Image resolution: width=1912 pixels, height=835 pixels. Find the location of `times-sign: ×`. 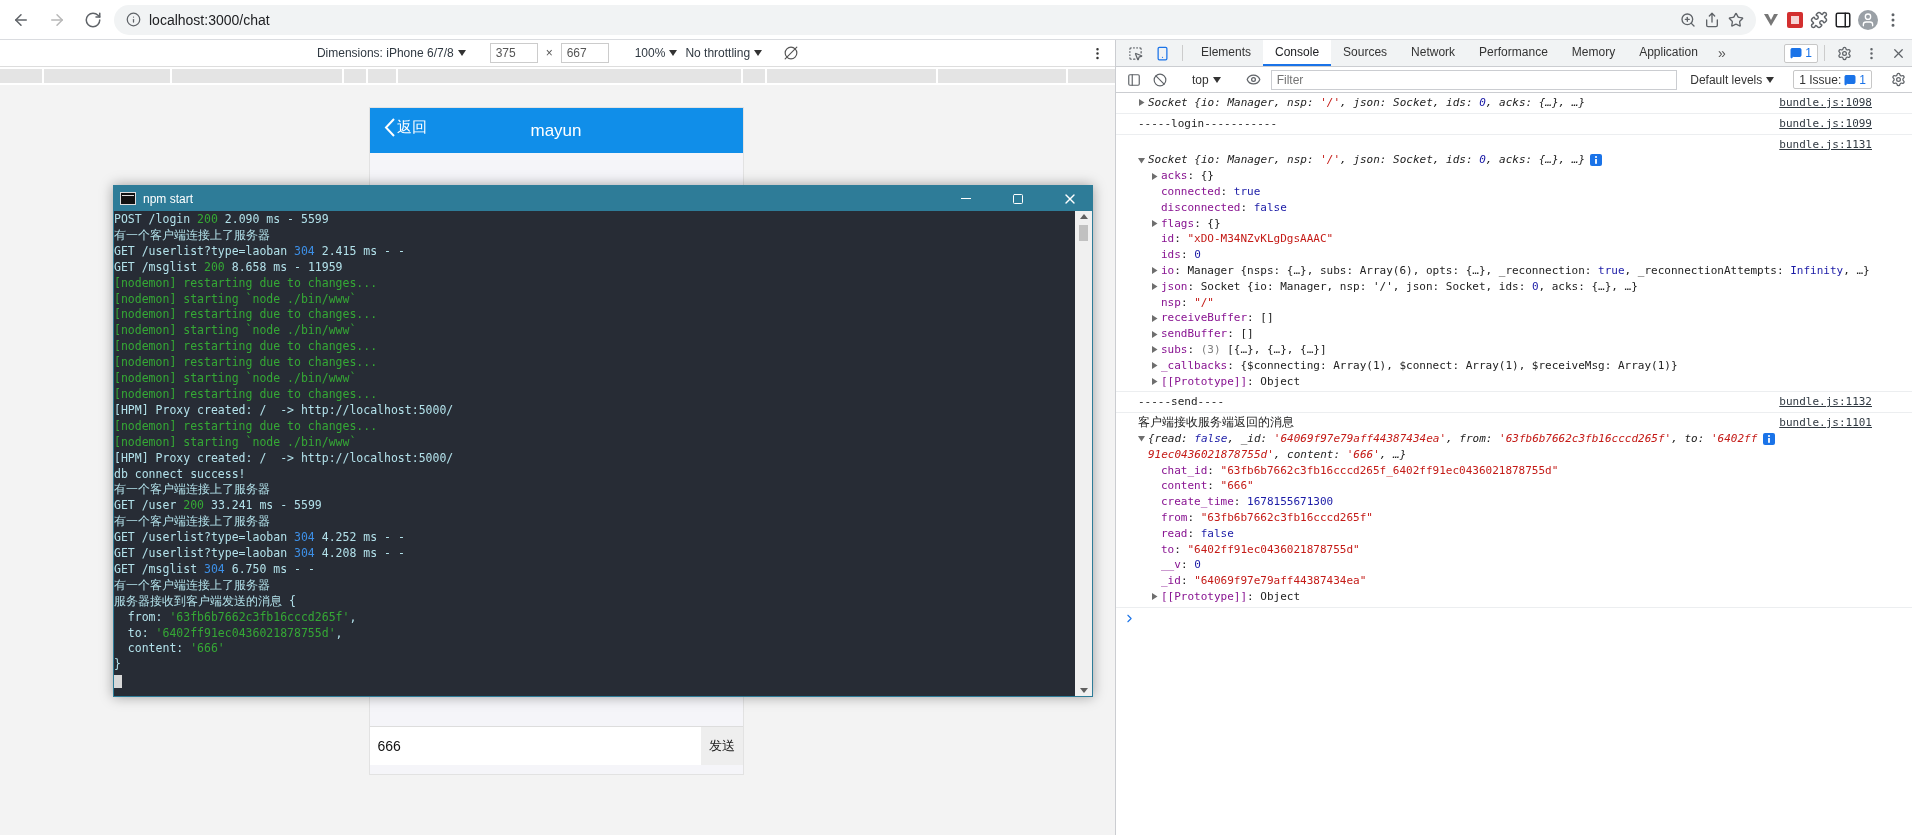

times-sign: × is located at coordinates (549, 53).